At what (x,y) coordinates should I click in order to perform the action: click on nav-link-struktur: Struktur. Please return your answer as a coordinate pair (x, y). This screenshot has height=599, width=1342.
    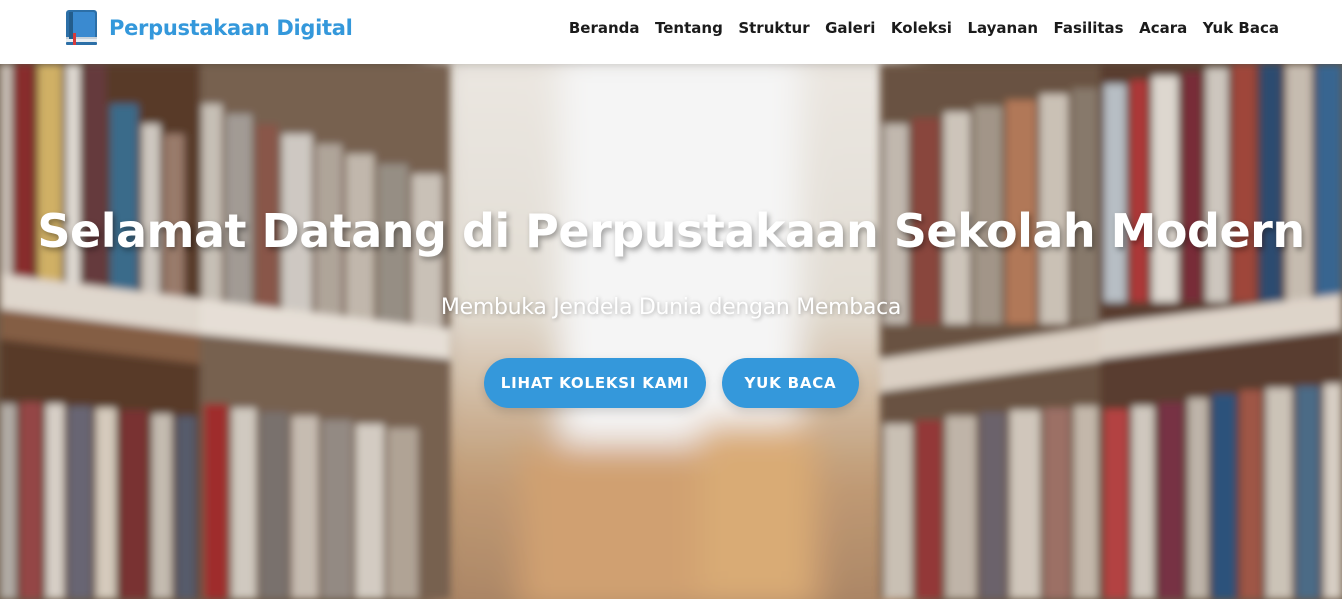
    Looking at the image, I should click on (773, 28).